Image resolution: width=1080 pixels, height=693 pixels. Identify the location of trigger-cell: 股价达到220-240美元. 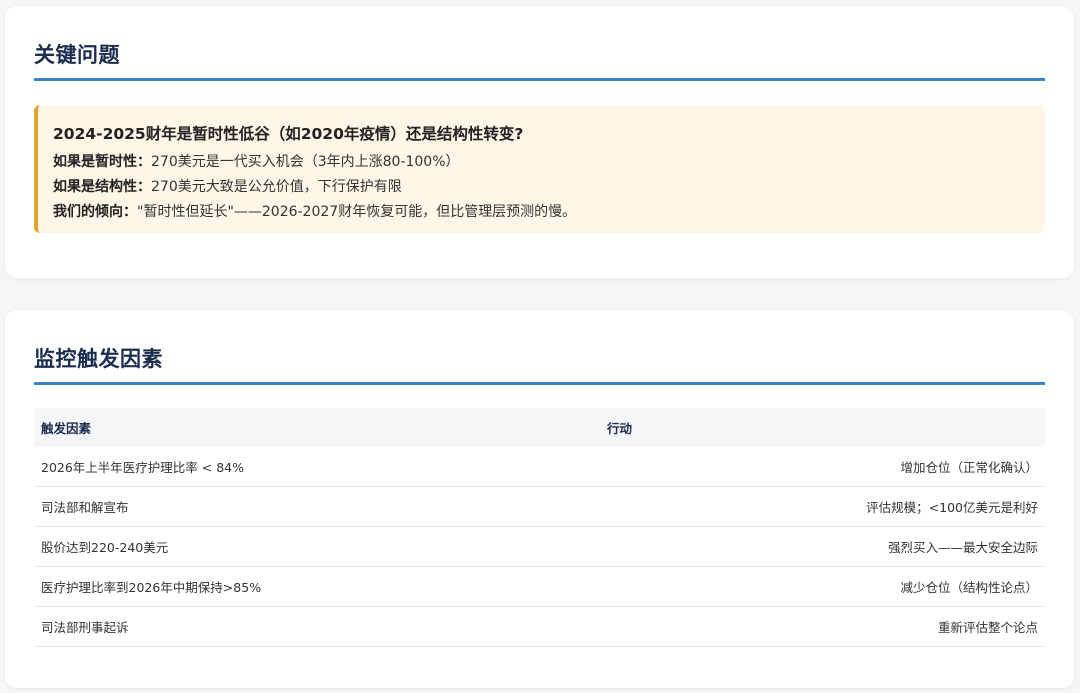
(317, 546).